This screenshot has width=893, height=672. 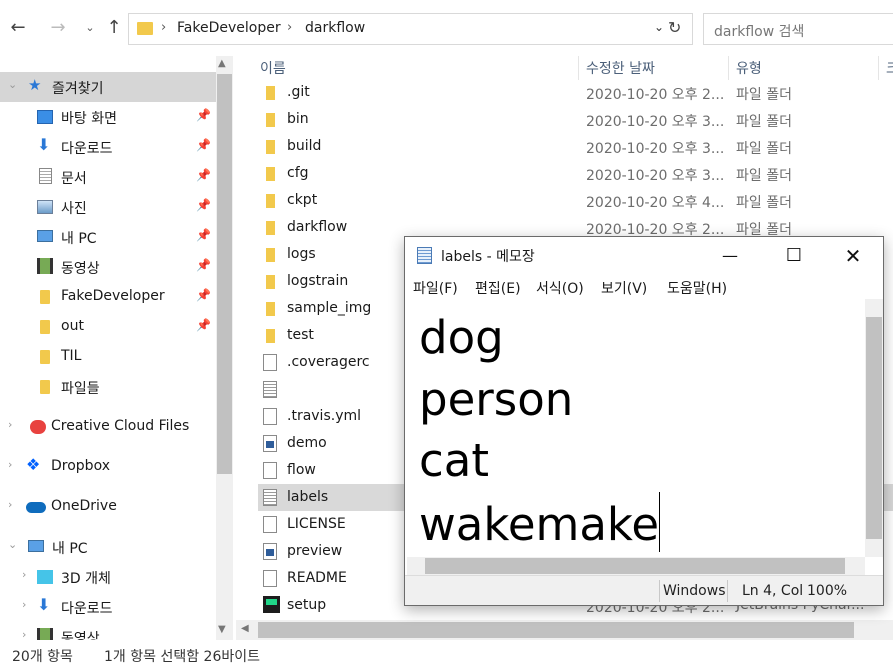 What do you see at coordinates (308, 497) in the screenshot?
I see `file-name: labels` at bounding box center [308, 497].